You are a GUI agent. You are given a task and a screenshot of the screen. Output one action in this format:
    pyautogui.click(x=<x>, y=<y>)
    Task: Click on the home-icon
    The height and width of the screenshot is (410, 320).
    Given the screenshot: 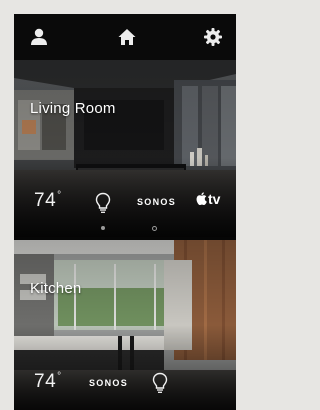 What is the action you would take?
    pyautogui.click(x=127, y=37)
    